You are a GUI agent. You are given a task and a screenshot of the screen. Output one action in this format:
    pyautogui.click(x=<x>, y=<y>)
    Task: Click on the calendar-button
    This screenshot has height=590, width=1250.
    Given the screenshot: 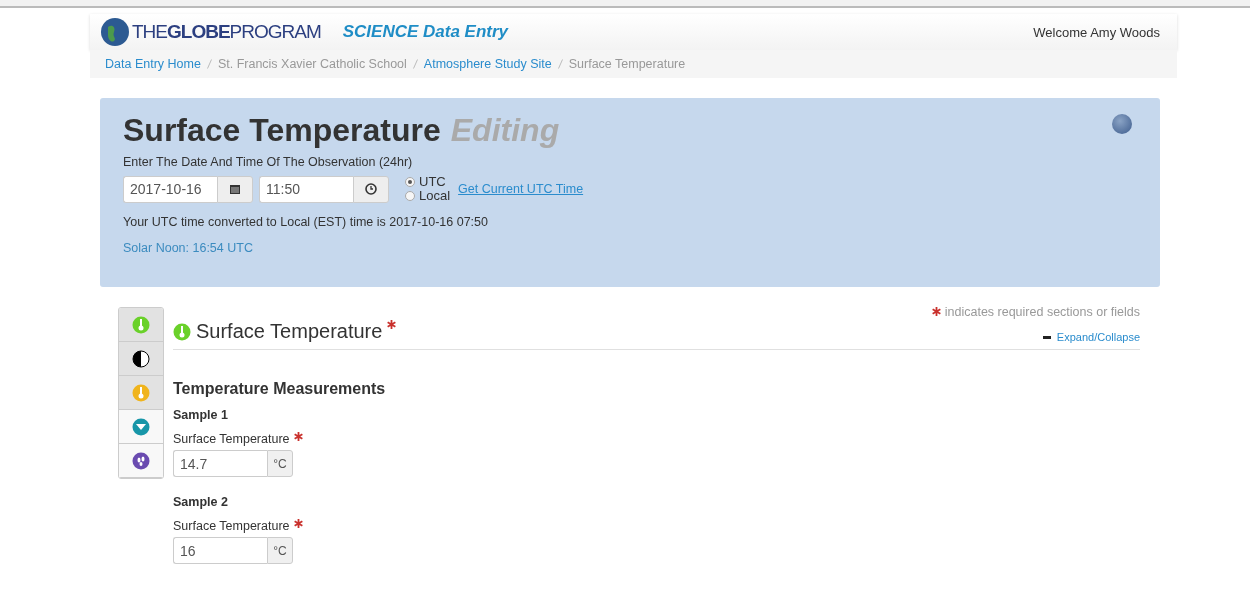 What is the action you would take?
    pyautogui.click(x=235, y=189)
    